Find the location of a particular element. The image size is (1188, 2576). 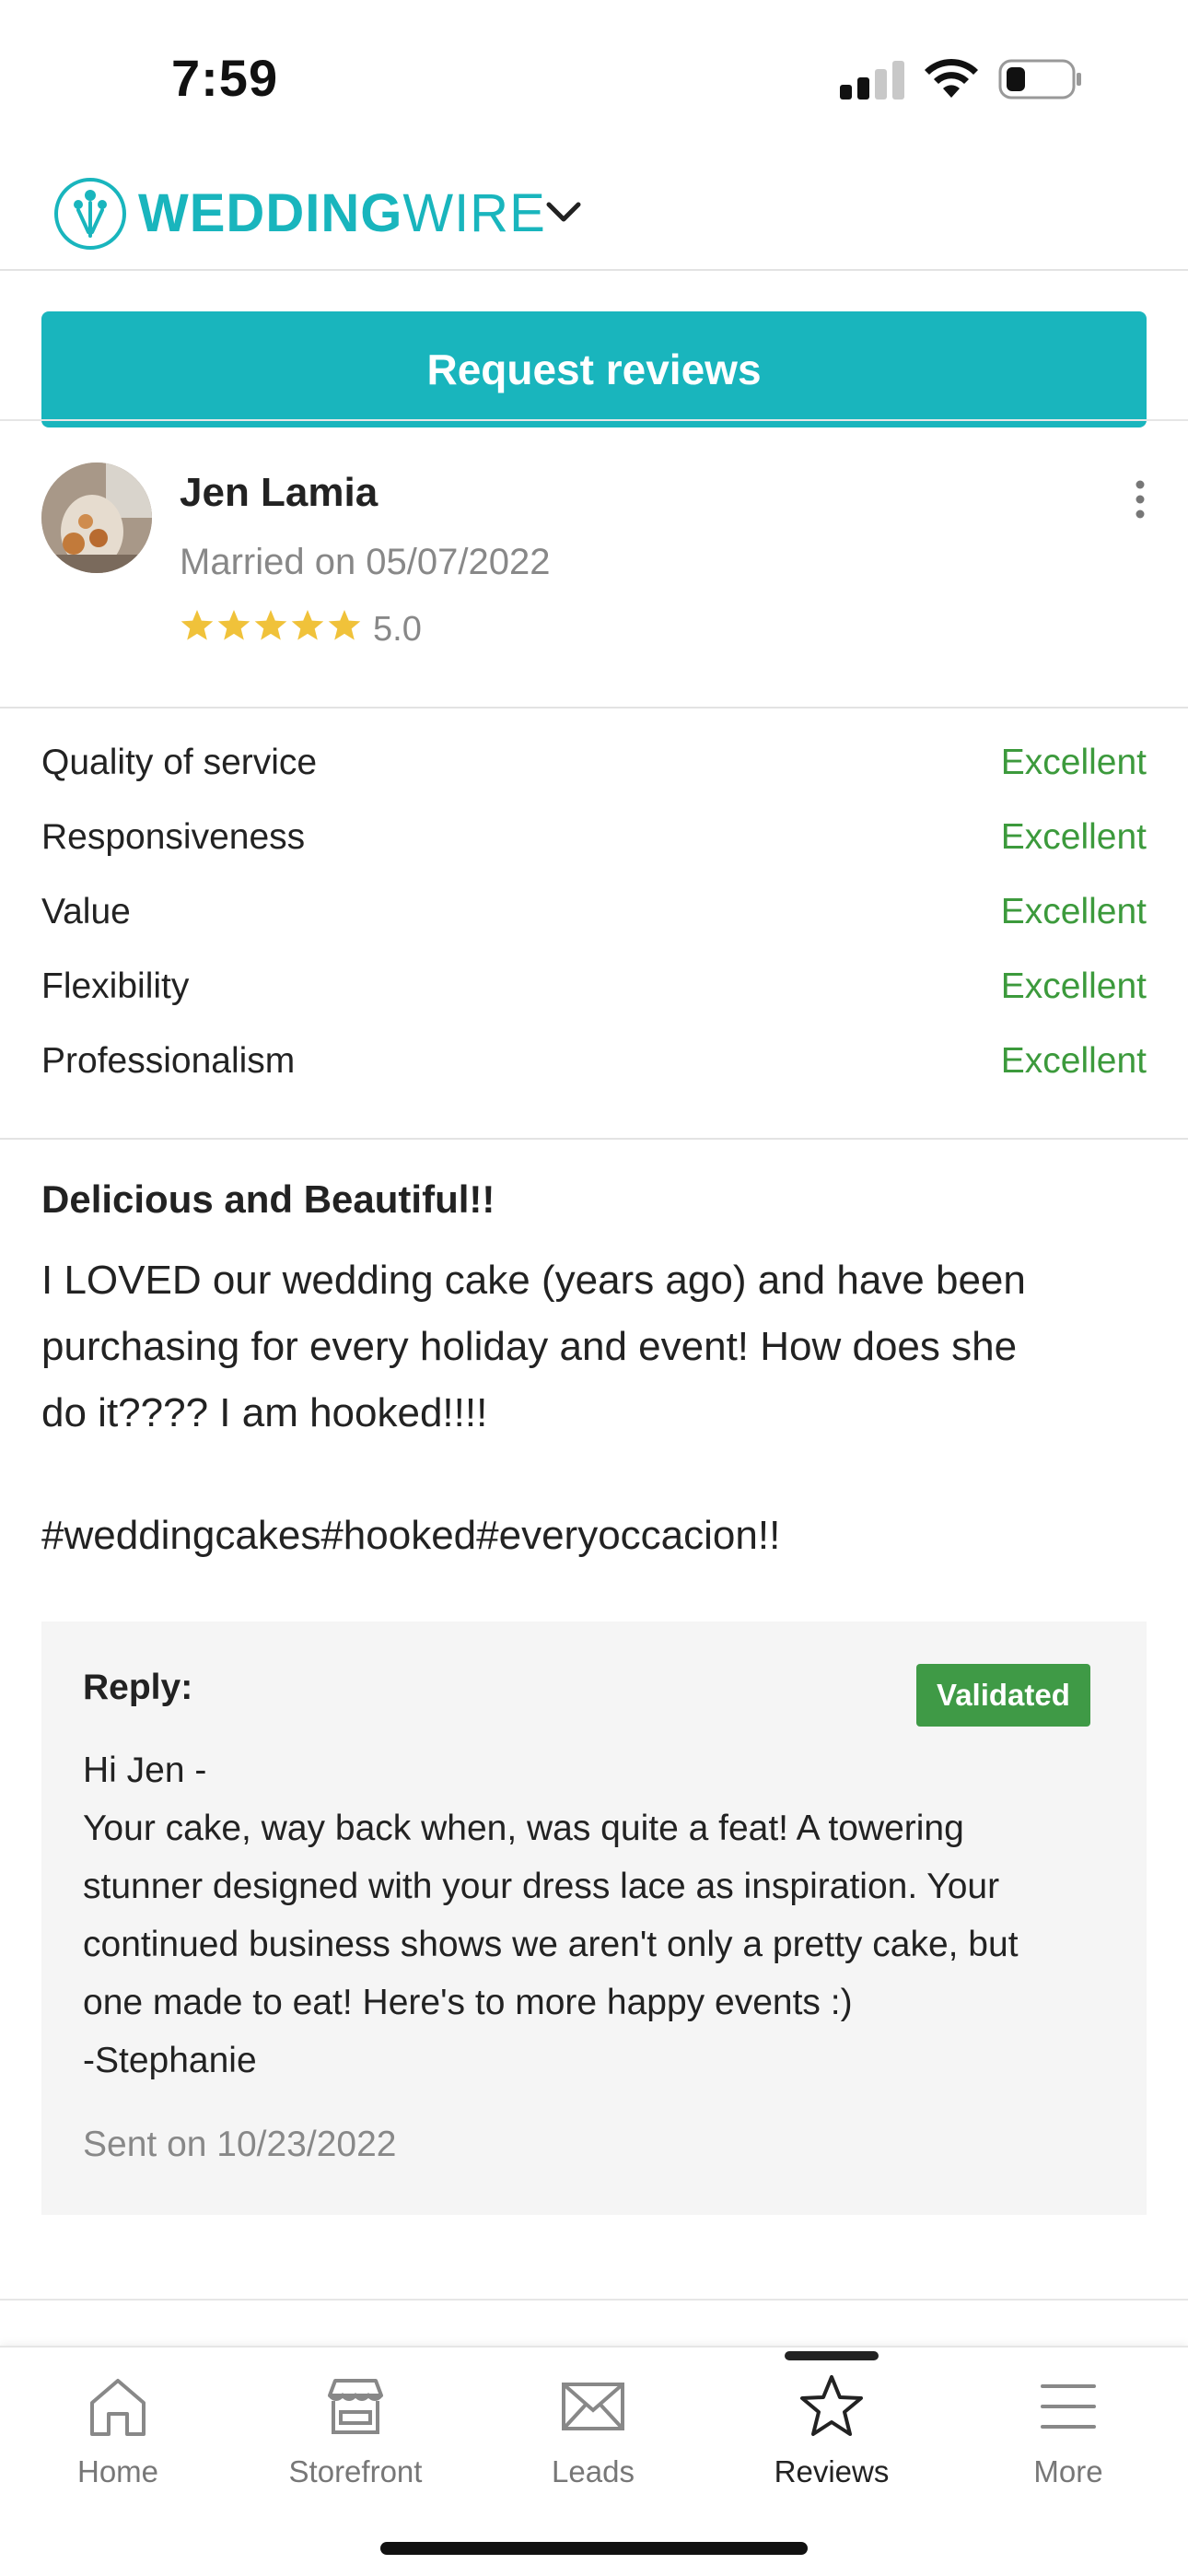

battery-icon is located at coordinates (1039, 79).